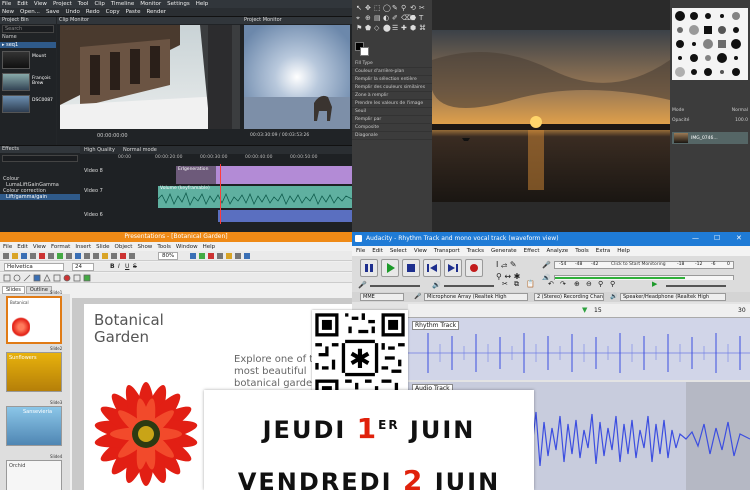 The image size is (750, 490). What do you see at coordinates (612, 284) in the screenshot?
I see `fit-project-icon: ⚲` at bounding box center [612, 284].